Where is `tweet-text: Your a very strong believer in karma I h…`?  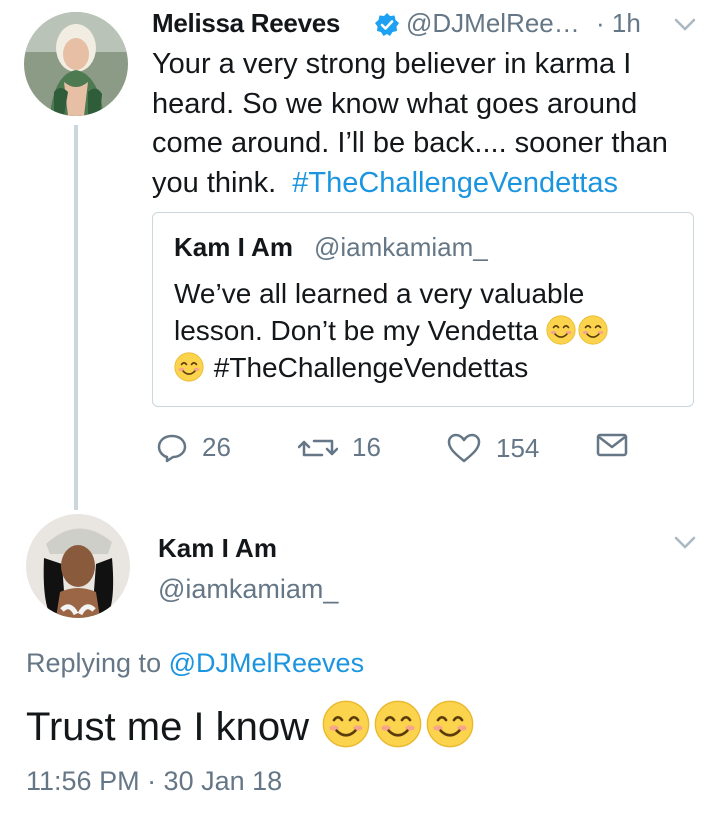
tweet-text: Your a very strong believer in karma I h… is located at coordinates (424, 124).